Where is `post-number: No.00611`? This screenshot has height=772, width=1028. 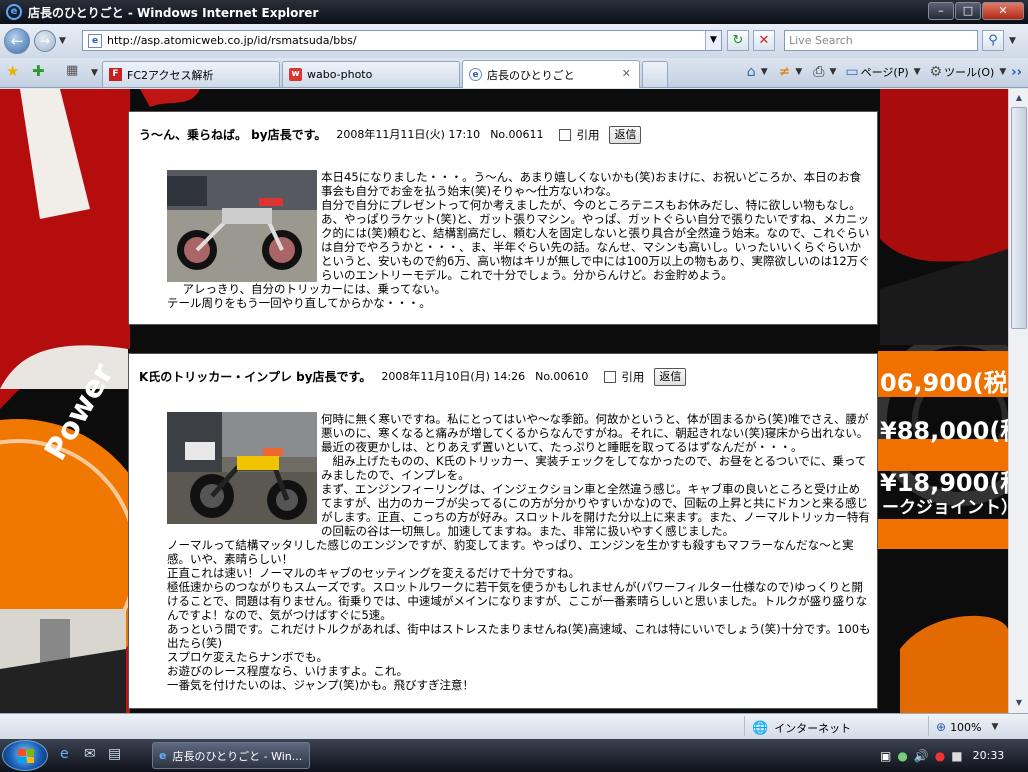
post-number: No.00611 is located at coordinates (517, 134).